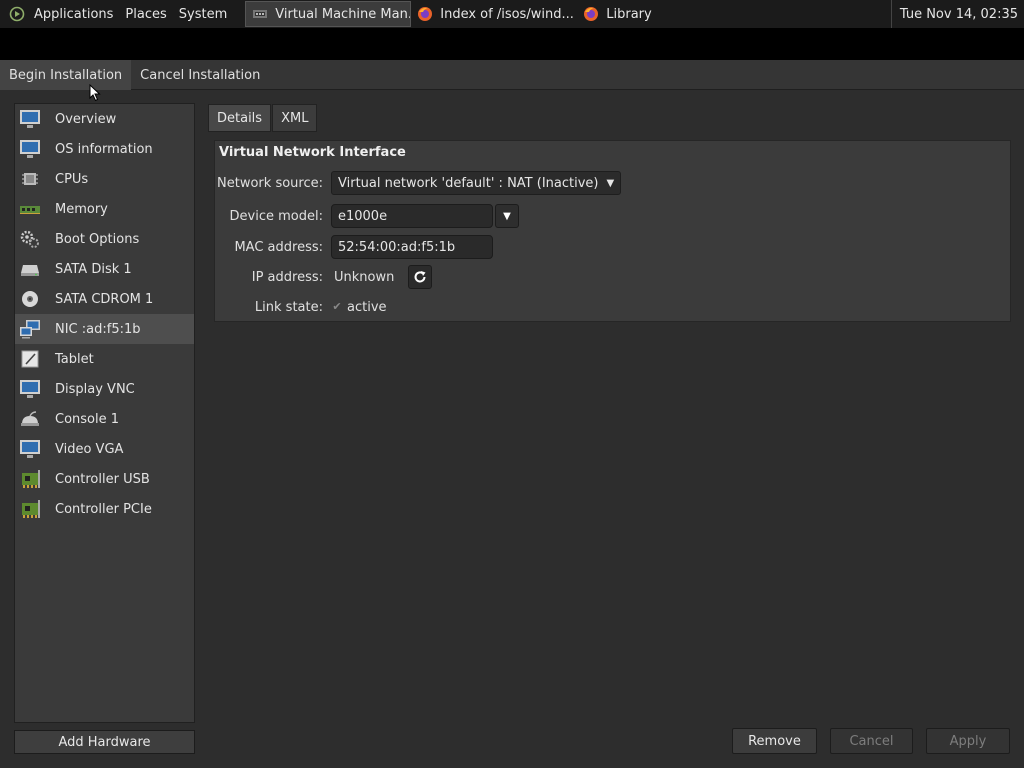  What do you see at coordinates (73, 14) in the screenshot?
I see `applications-menu: Applications` at bounding box center [73, 14].